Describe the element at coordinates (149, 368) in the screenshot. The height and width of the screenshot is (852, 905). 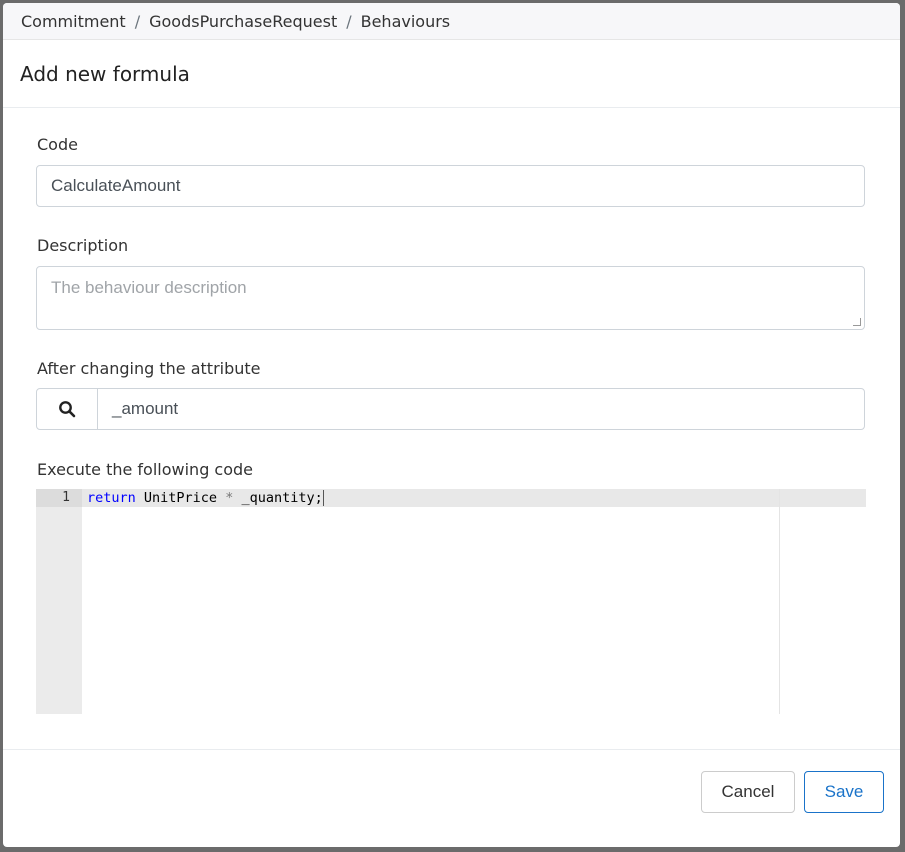
I see `attribute-label: After changing the attribute` at that location.